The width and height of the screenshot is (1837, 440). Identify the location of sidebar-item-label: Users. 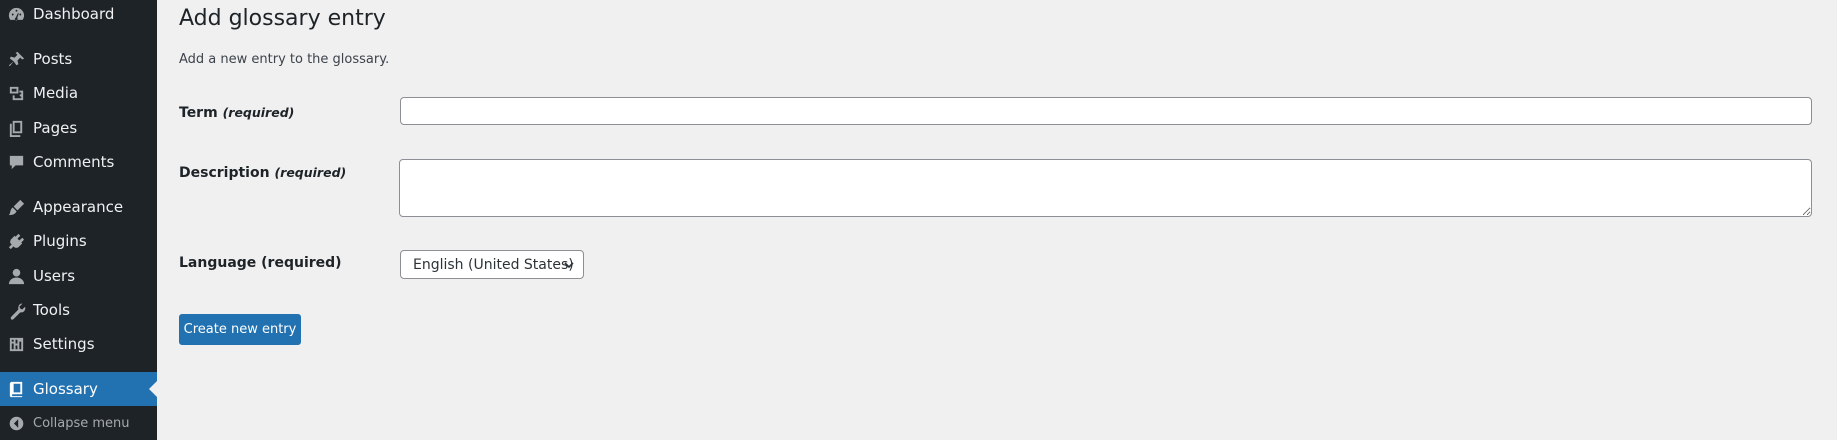
(54, 276).